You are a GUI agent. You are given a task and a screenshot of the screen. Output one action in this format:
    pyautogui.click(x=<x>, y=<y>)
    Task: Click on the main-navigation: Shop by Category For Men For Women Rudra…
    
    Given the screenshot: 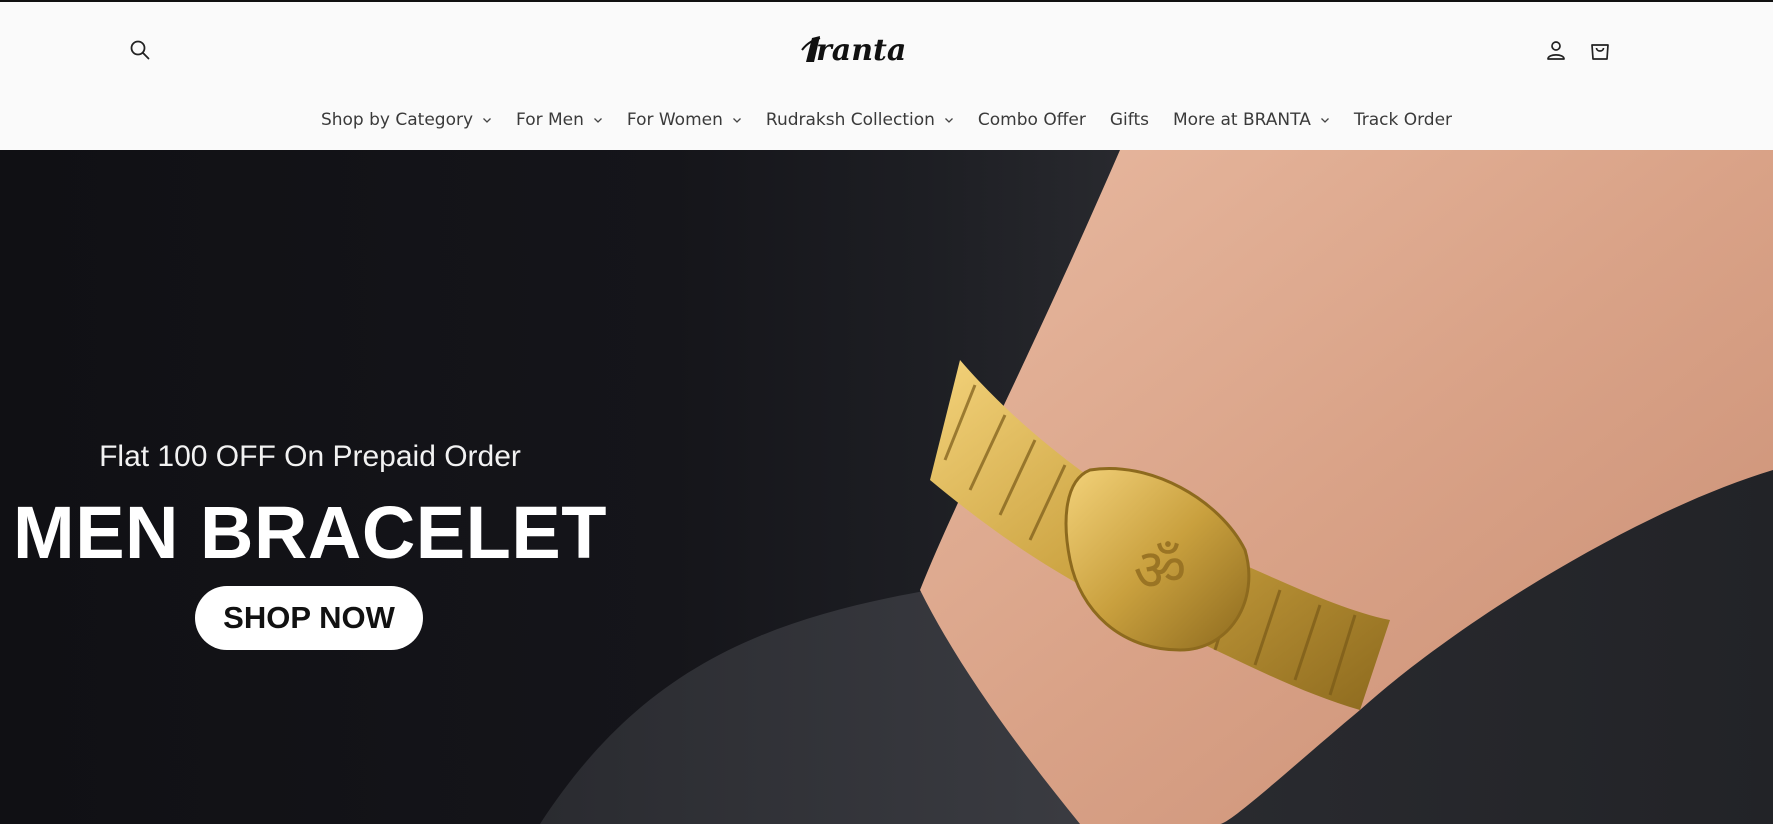 What is the action you would take?
    pyautogui.click(x=886, y=120)
    